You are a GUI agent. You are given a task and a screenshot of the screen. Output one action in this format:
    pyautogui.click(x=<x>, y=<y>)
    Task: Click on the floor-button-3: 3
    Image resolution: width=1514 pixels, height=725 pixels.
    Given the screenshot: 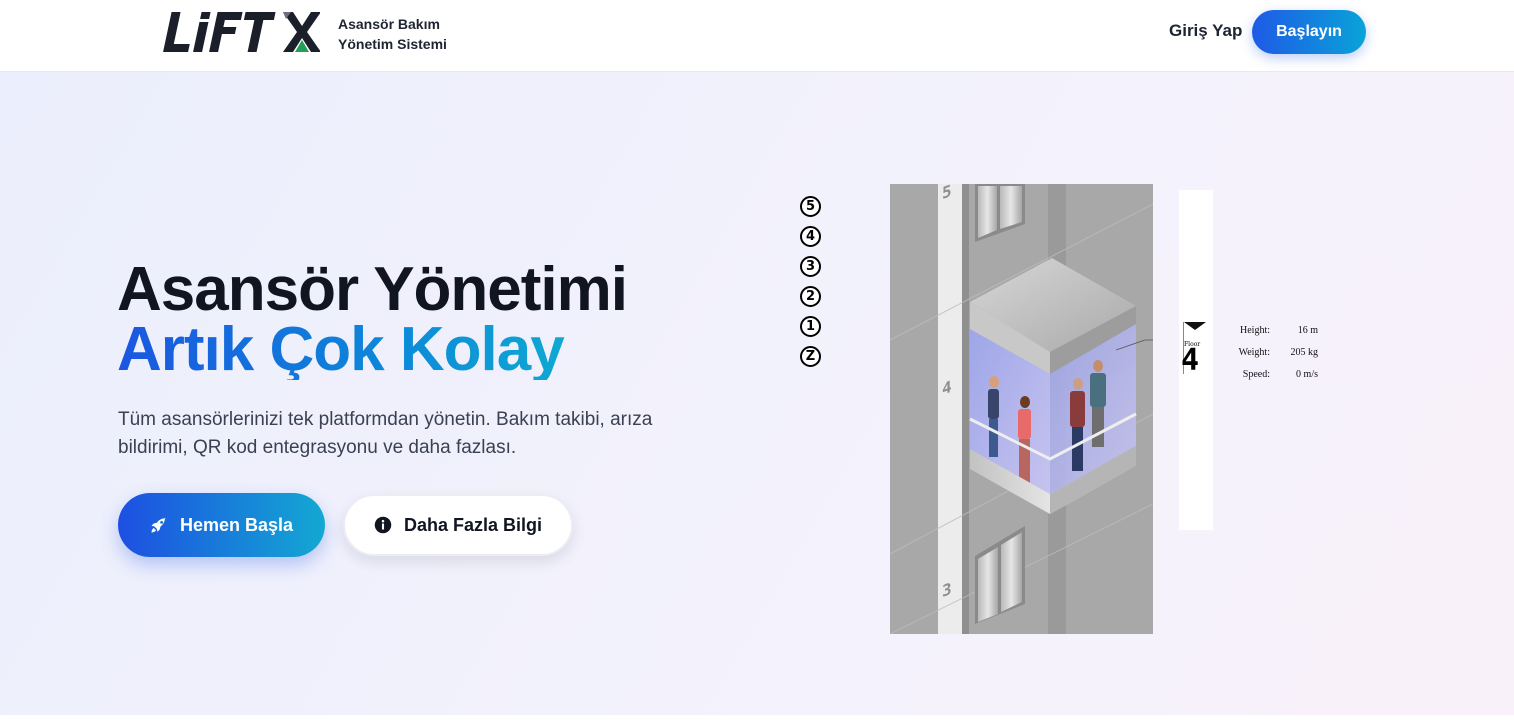 What is the action you would take?
    pyautogui.click(x=810, y=266)
    